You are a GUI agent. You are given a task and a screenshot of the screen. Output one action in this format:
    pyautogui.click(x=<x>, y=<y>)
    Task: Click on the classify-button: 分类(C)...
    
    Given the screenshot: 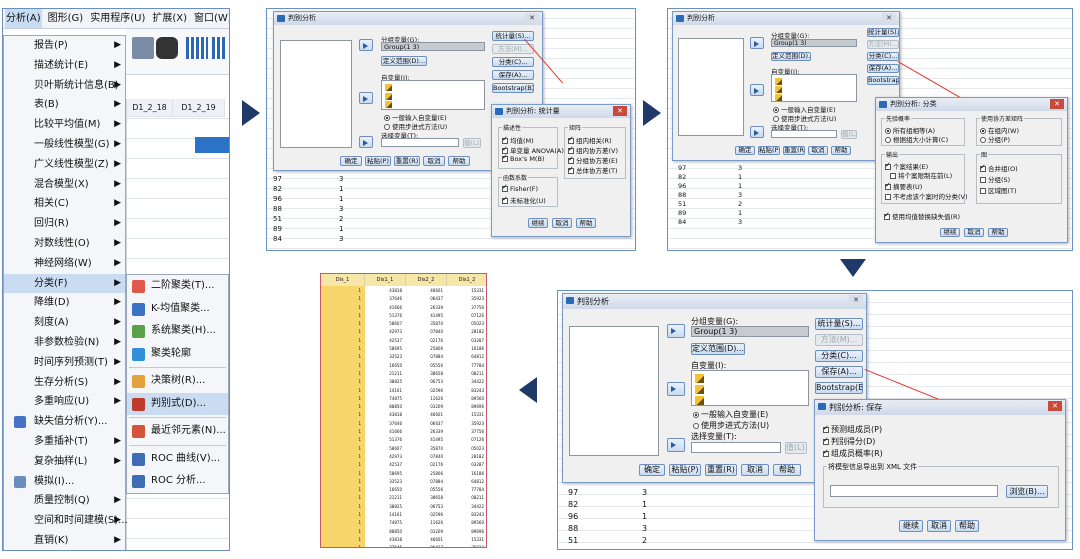 What is the action you would take?
    pyautogui.click(x=883, y=56)
    